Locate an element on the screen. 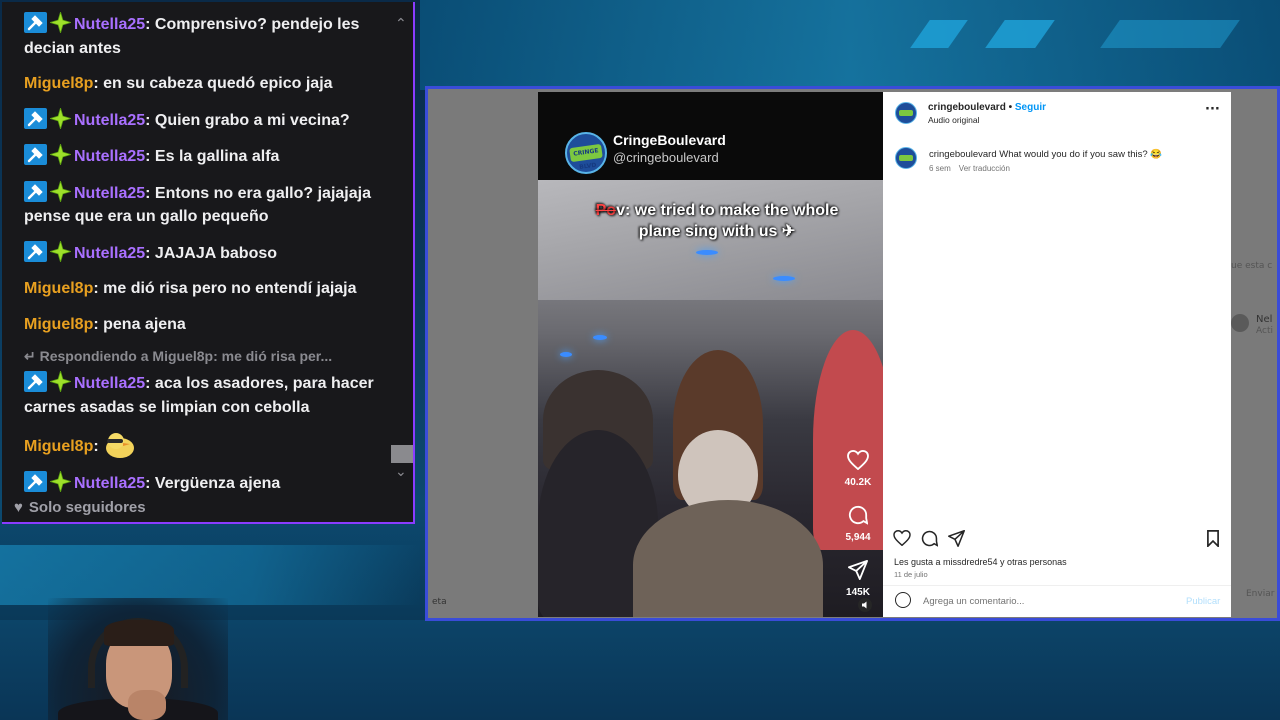 The image size is (1280, 720). post-action-bar is located at coordinates (1058, 540).